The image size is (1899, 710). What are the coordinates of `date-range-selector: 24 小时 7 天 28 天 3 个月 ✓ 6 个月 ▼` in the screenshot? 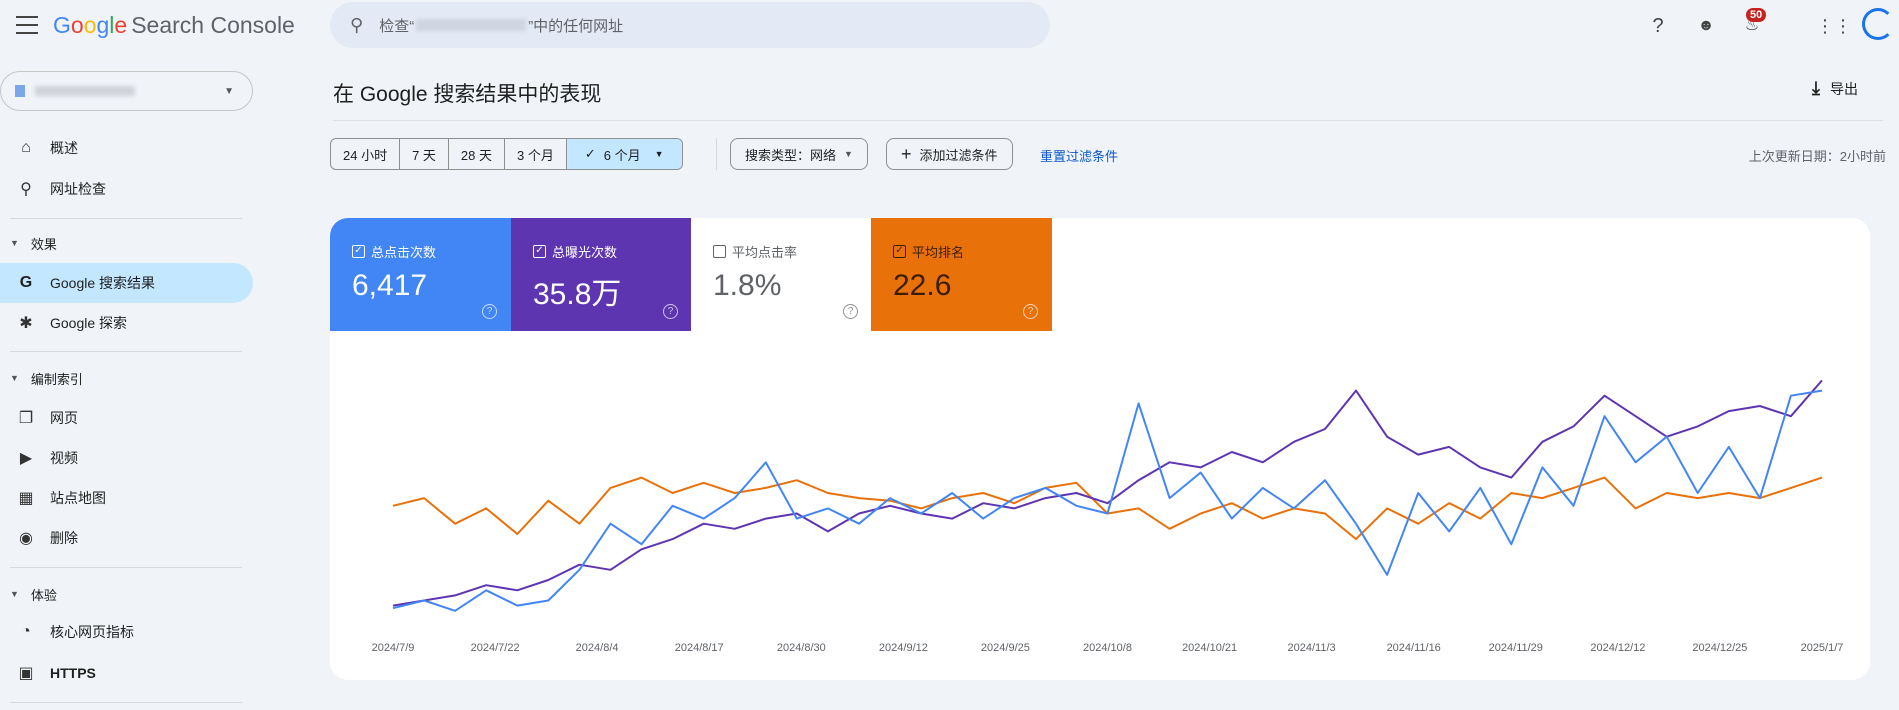 It's located at (506, 154).